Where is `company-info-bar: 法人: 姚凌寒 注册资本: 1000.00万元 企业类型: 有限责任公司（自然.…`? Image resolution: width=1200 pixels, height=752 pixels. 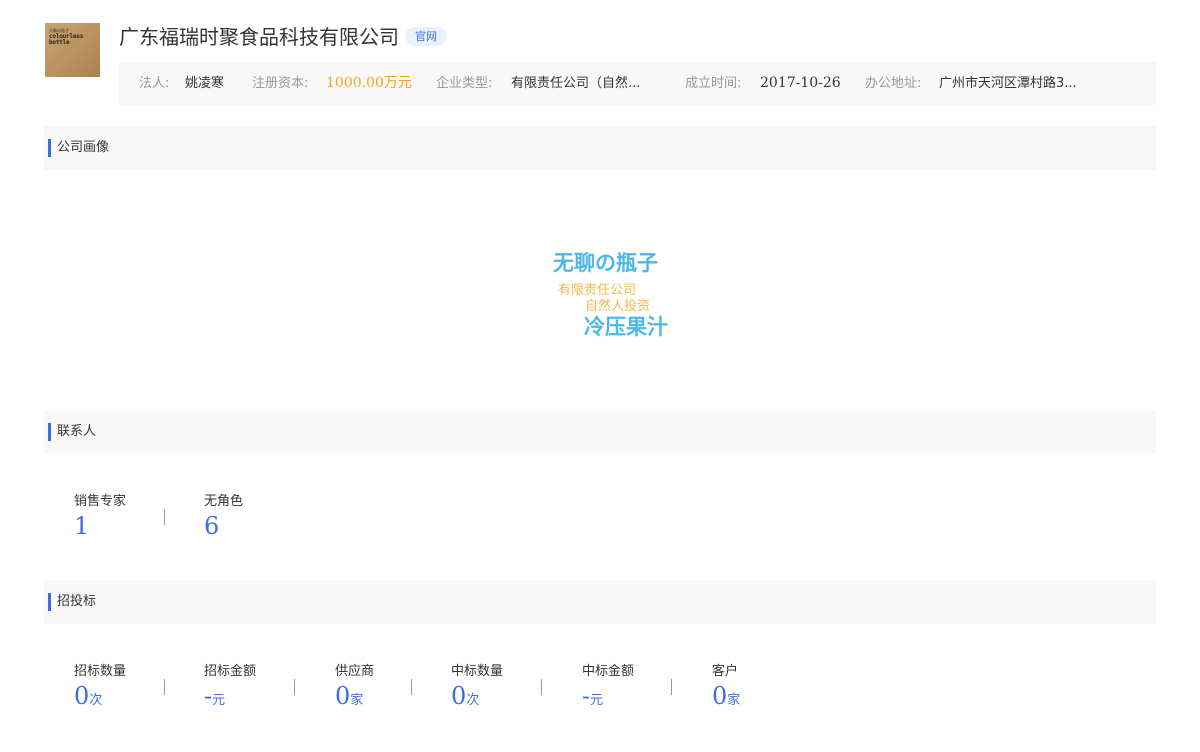 company-info-bar: 法人: 姚凌寒 注册资本: 1000.00万元 企业类型: 有限责任公司（自然.… is located at coordinates (637, 83).